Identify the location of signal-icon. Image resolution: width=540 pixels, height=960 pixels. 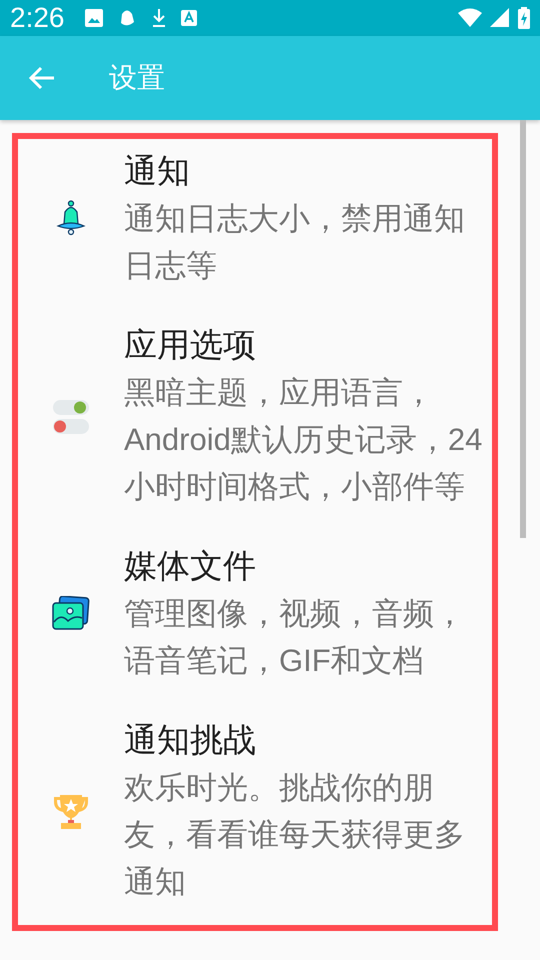
(500, 18).